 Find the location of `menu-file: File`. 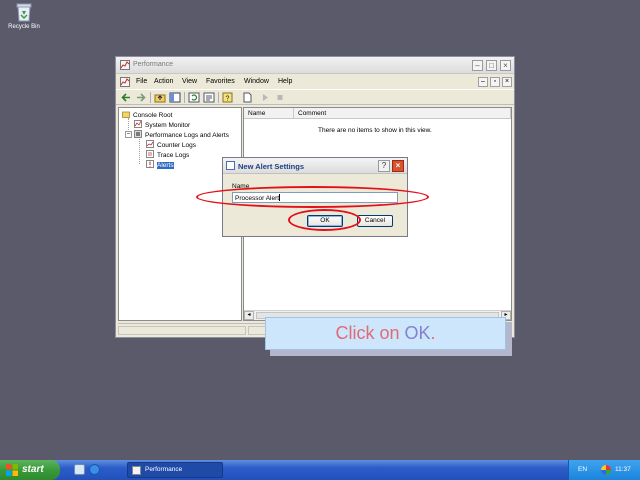

menu-file: File is located at coordinates (141, 81).